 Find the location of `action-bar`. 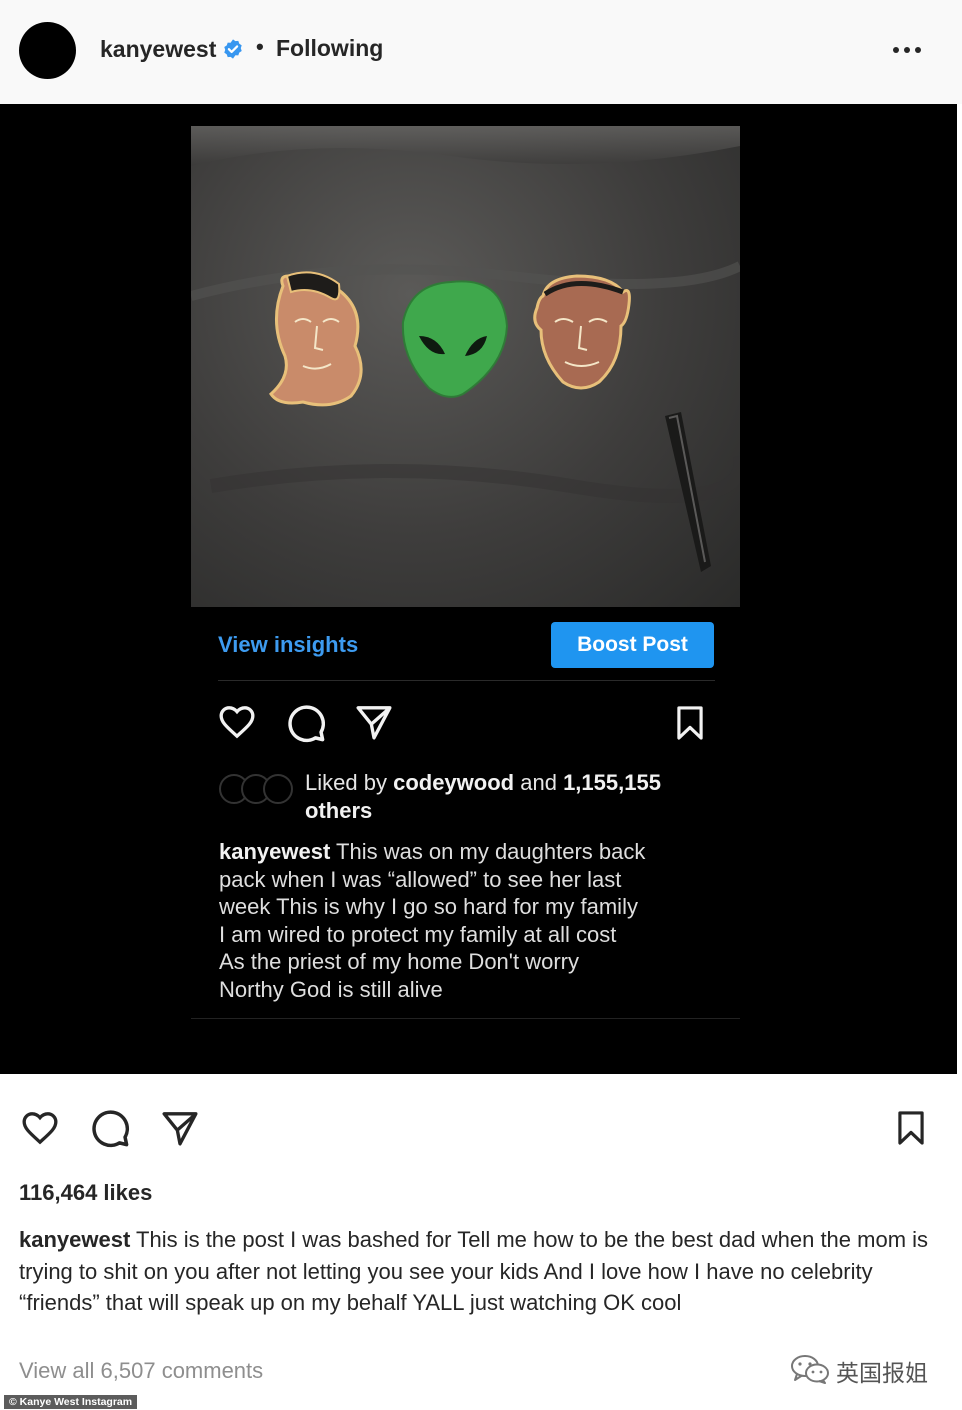

action-bar is located at coordinates (481, 1124).